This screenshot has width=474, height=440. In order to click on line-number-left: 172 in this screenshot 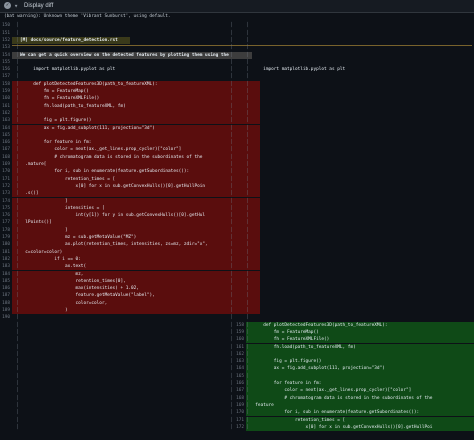, I will do `click(6, 186)`.